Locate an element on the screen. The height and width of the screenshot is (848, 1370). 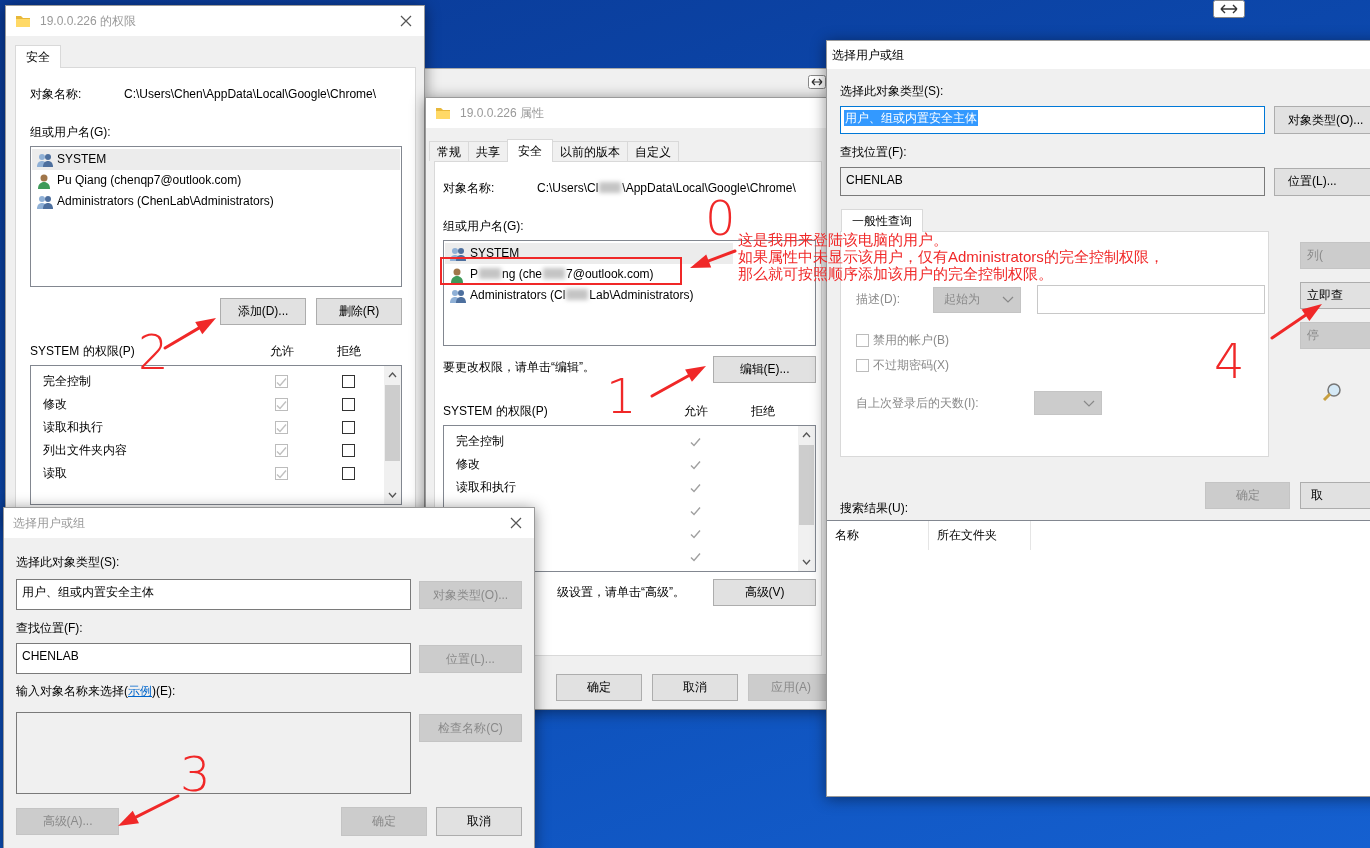
text-area is located at coordinates (213, 753).